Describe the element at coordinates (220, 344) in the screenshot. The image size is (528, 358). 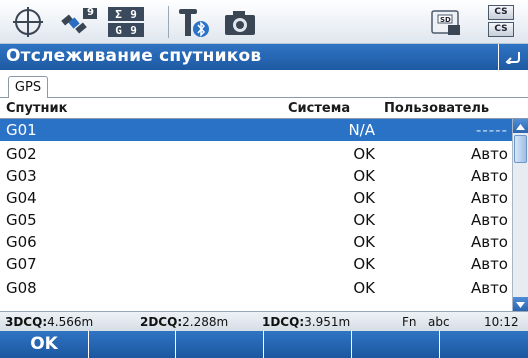
I see `softkey-f3` at that location.